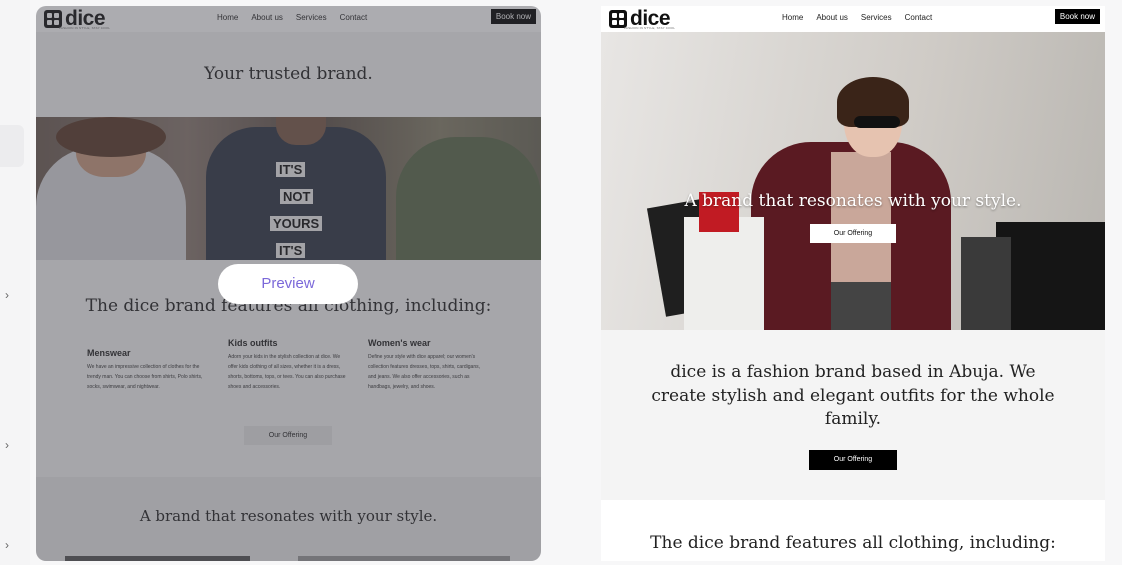  Describe the element at coordinates (853, 201) in the screenshot. I see `hero-caption: A brand that resonates with your style.` at that location.